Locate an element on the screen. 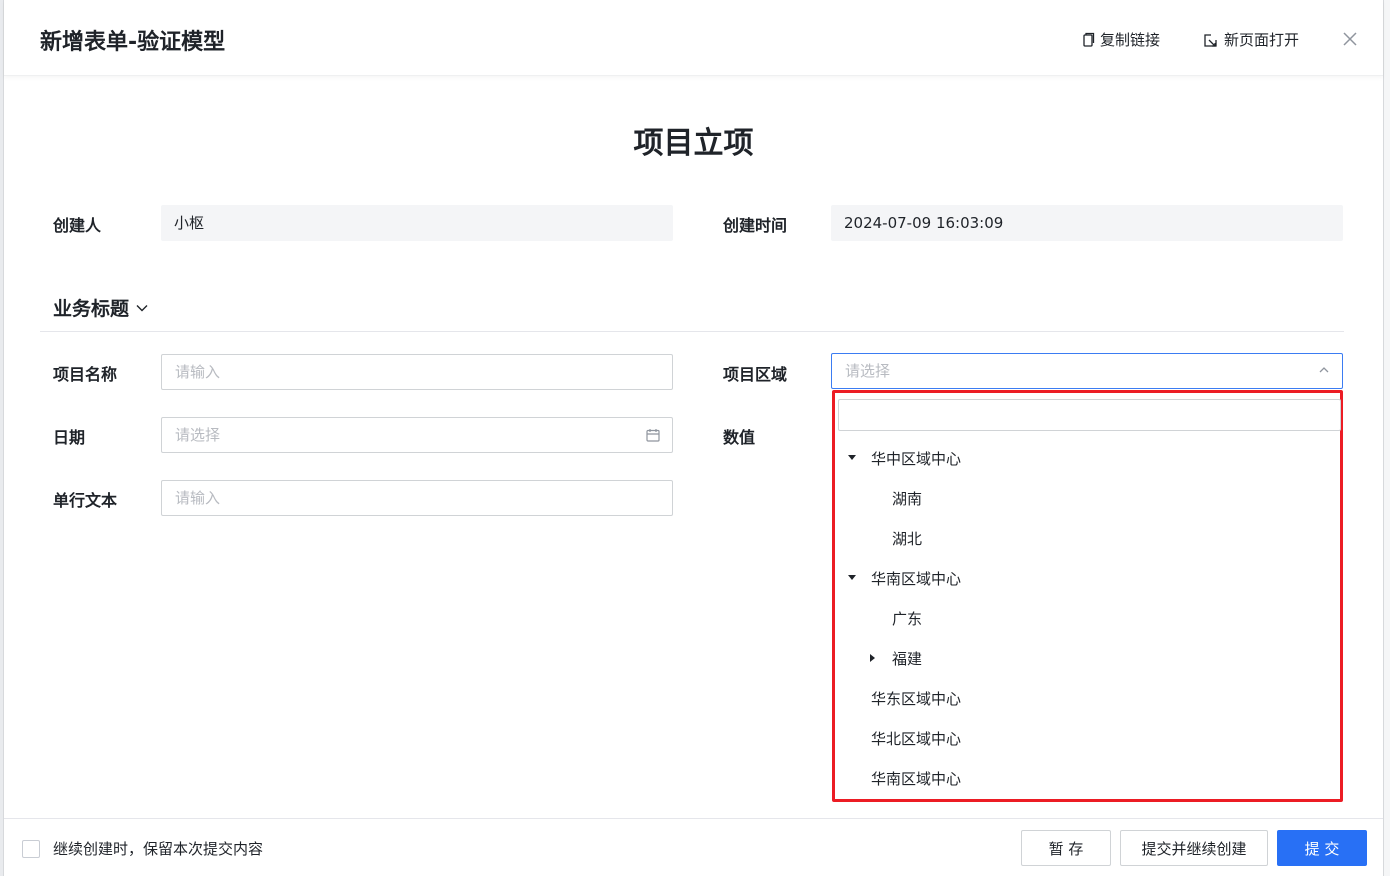  creator-value: 小枢 is located at coordinates (417, 223).